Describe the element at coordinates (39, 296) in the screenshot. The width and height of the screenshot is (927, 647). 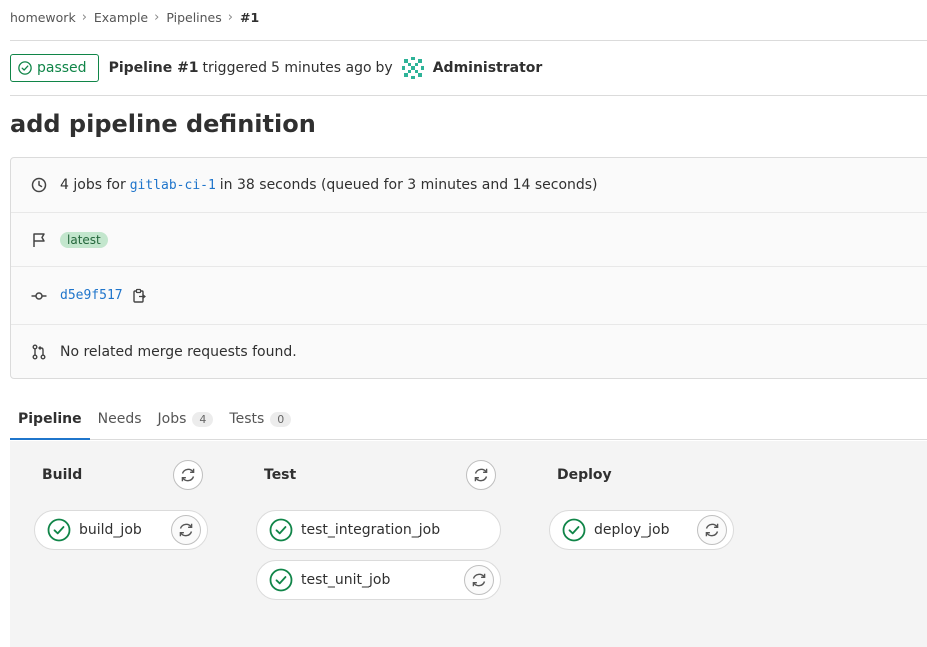
I see `commit-icon` at that location.